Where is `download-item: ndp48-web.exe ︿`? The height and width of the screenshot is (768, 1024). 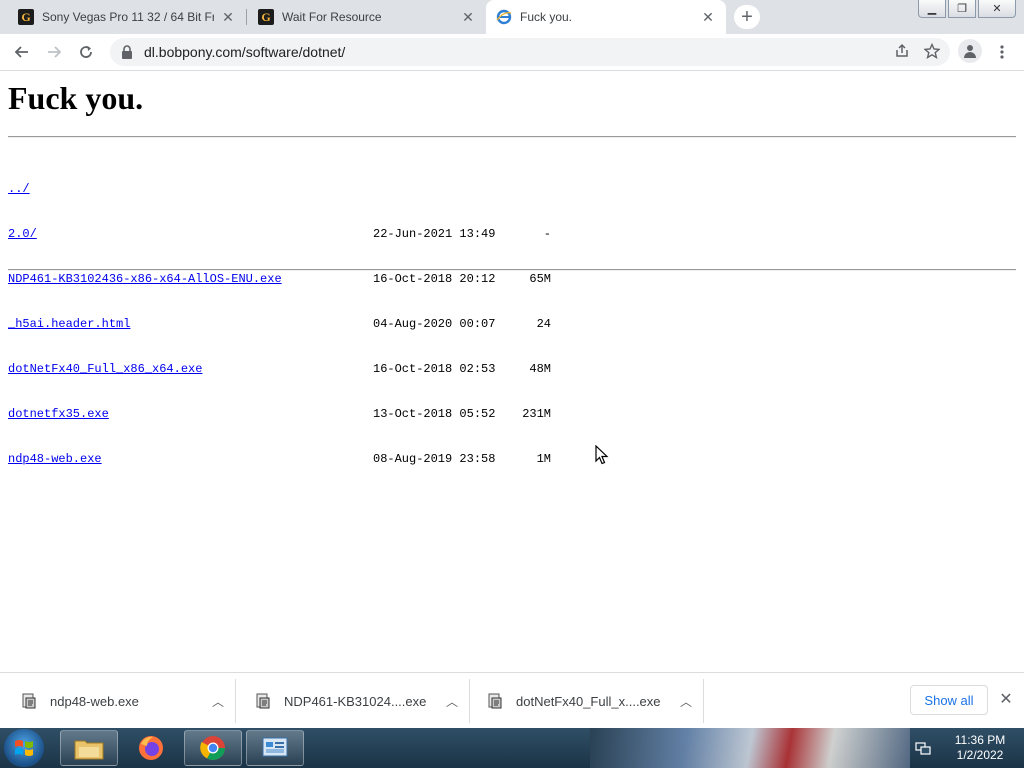 download-item: ndp48-web.exe ︿ is located at coordinates (118, 701).